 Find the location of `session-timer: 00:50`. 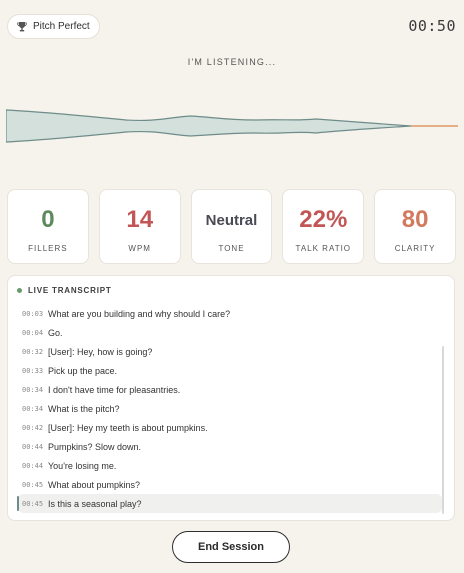

session-timer: 00:50 is located at coordinates (432, 26).